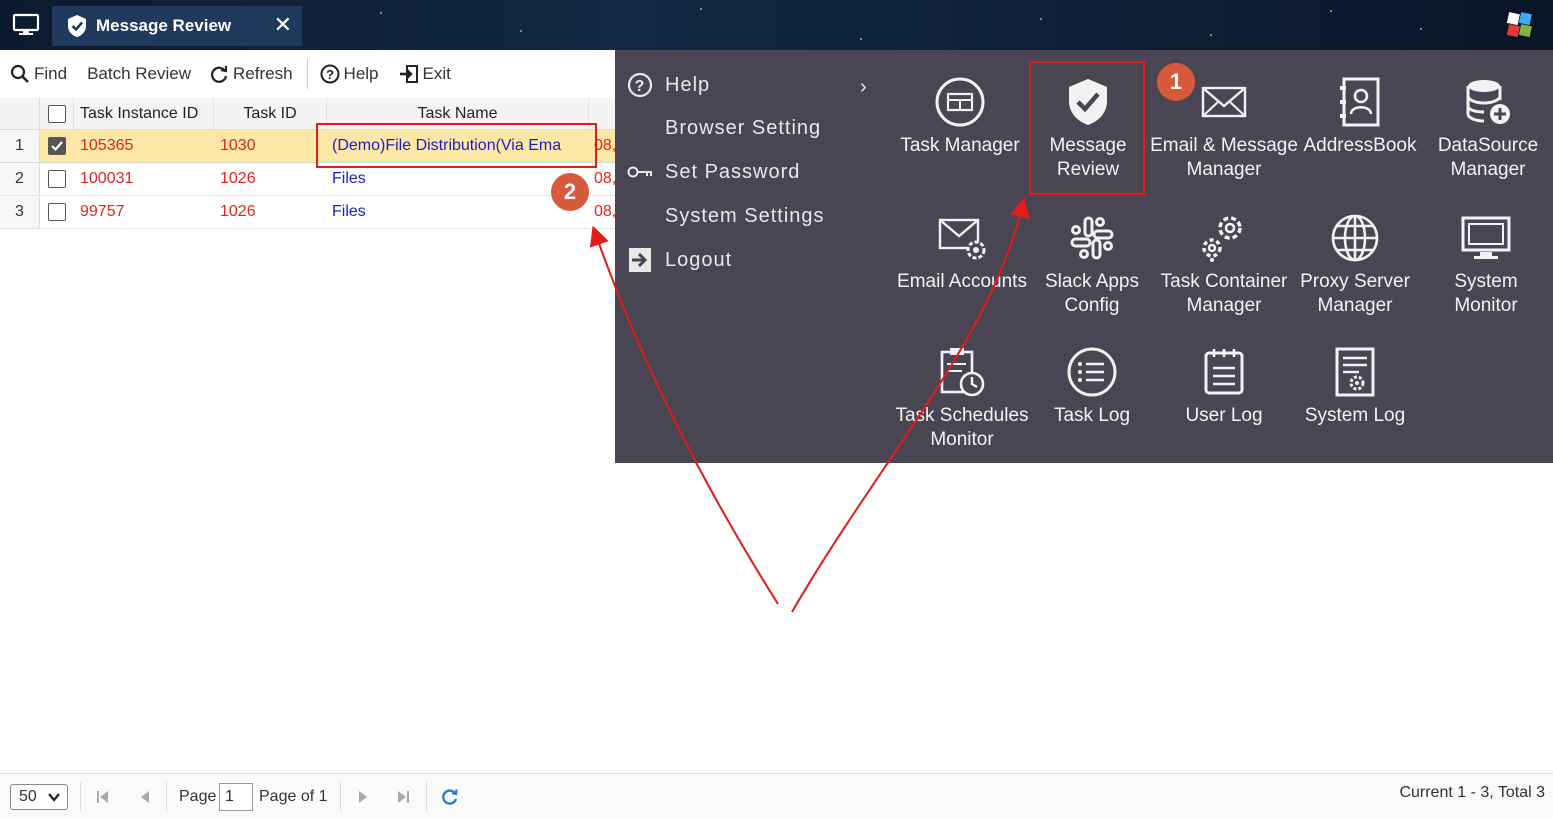 Image resolution: width=1553 pixels, height=819 pixels. I want to click on arrow-to-message-review, so click(910, 405).